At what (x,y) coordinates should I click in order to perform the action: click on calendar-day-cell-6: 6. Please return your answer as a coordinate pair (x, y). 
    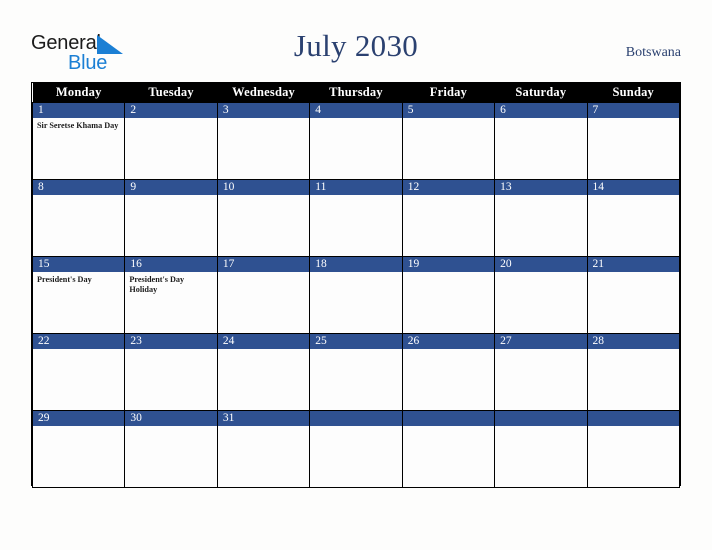
    Looking at the image, I should click on (541, 140).